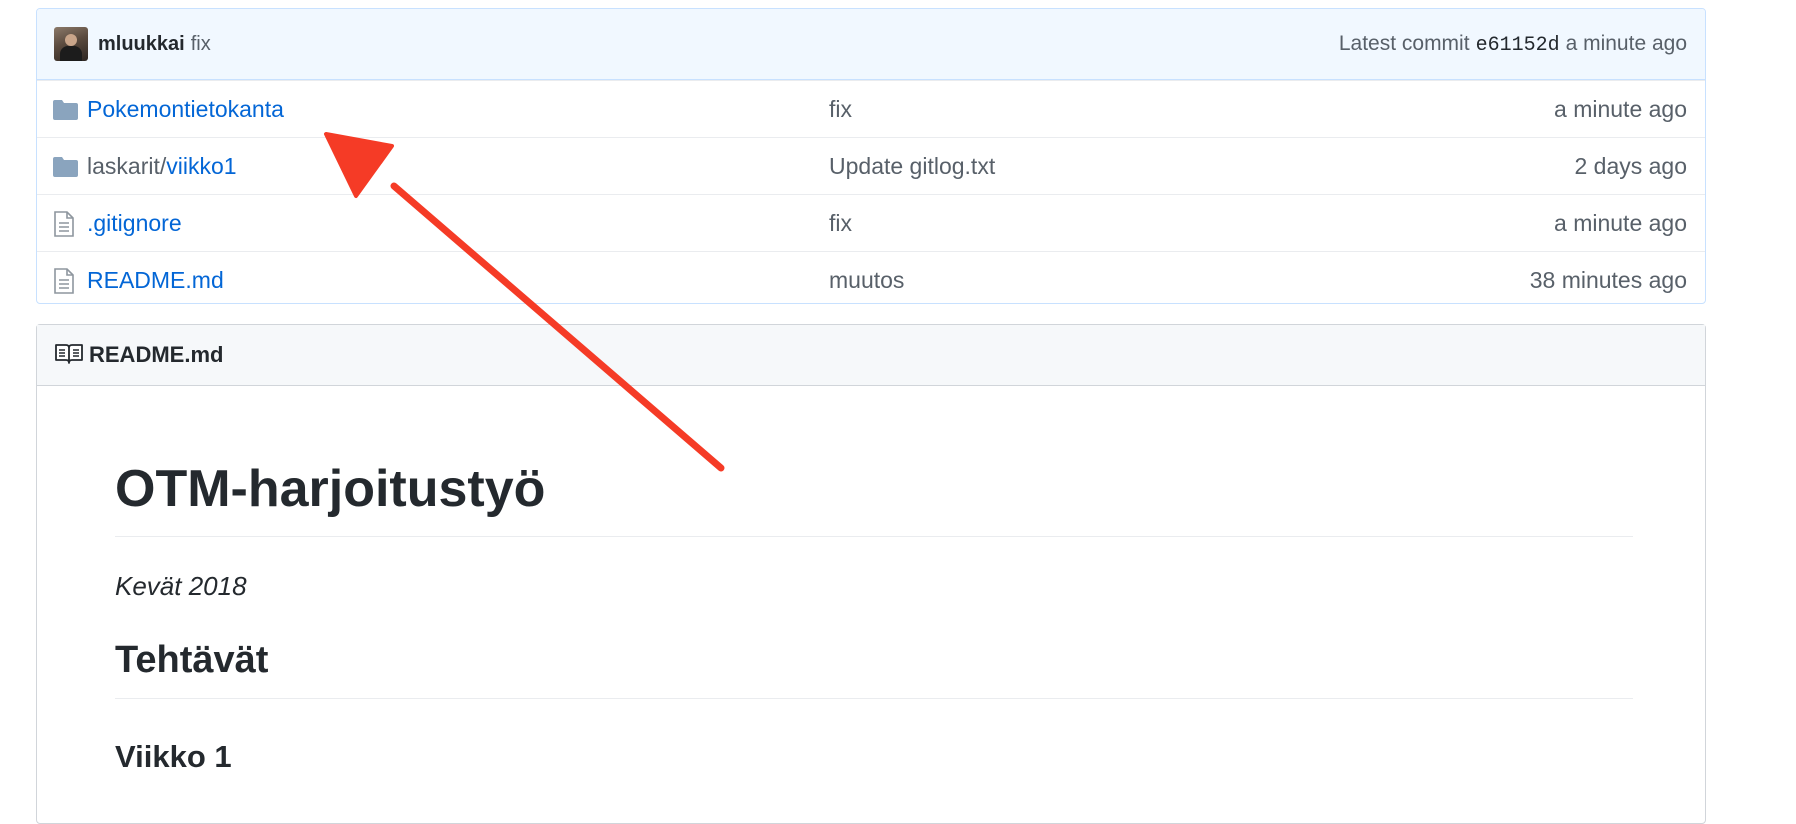 The height and width of the screenshot is (824, 1796). I want to click on file-row: .gitignore fix a minute ago, so click(871, 222).